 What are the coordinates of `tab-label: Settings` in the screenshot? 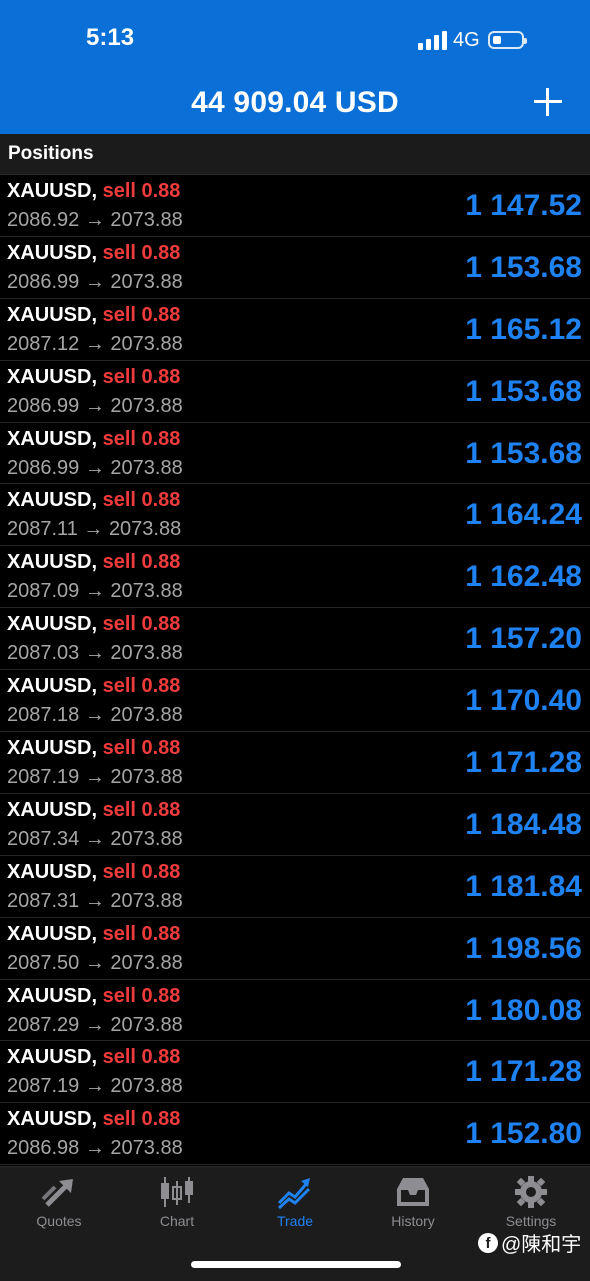 It's located at (531, 1221).